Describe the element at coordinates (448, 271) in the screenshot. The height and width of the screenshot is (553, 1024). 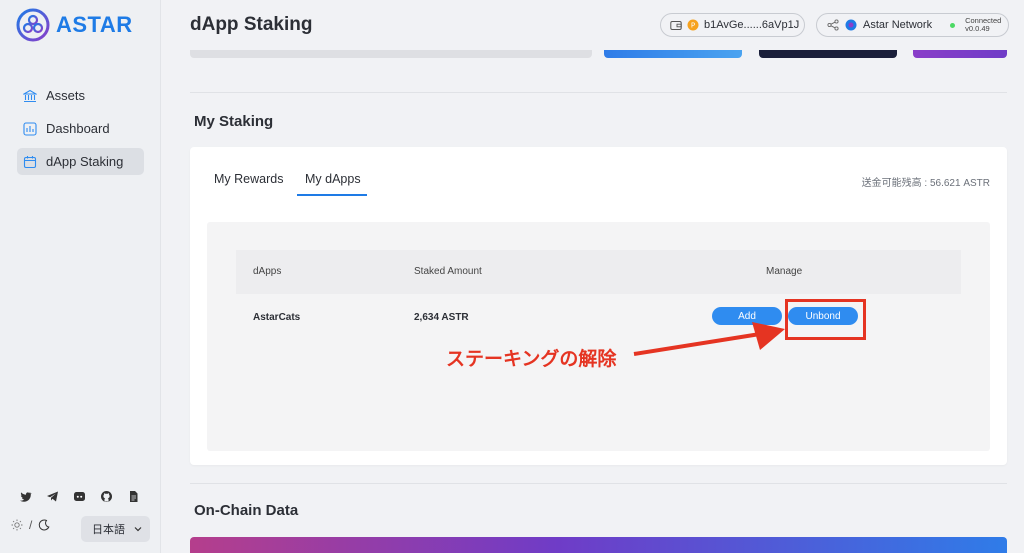
I see `column-header-staked-amount: Staked Amount` at that location.